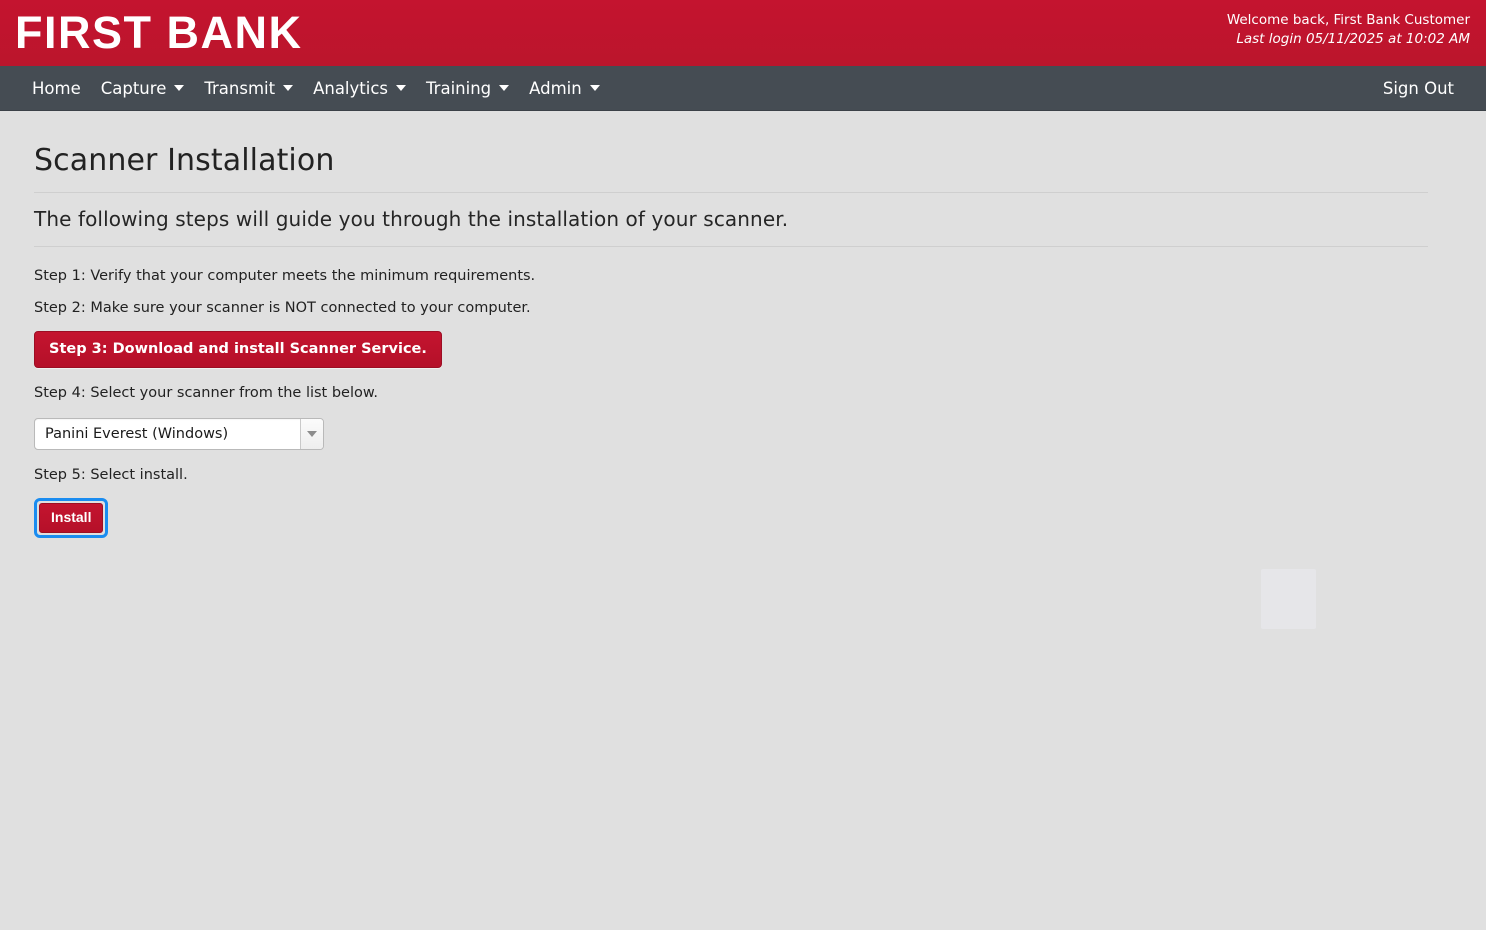 The width and height of the screenshot is (1486, 930). I want to click on step-5-text: Step 5: Select install., so click(111, 475).